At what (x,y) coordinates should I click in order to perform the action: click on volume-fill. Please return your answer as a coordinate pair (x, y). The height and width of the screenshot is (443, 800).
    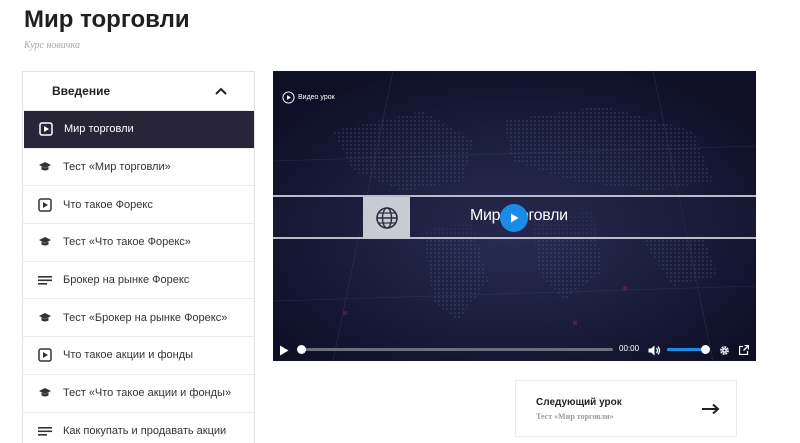
    Looking at the image, I should click on (686, 349).